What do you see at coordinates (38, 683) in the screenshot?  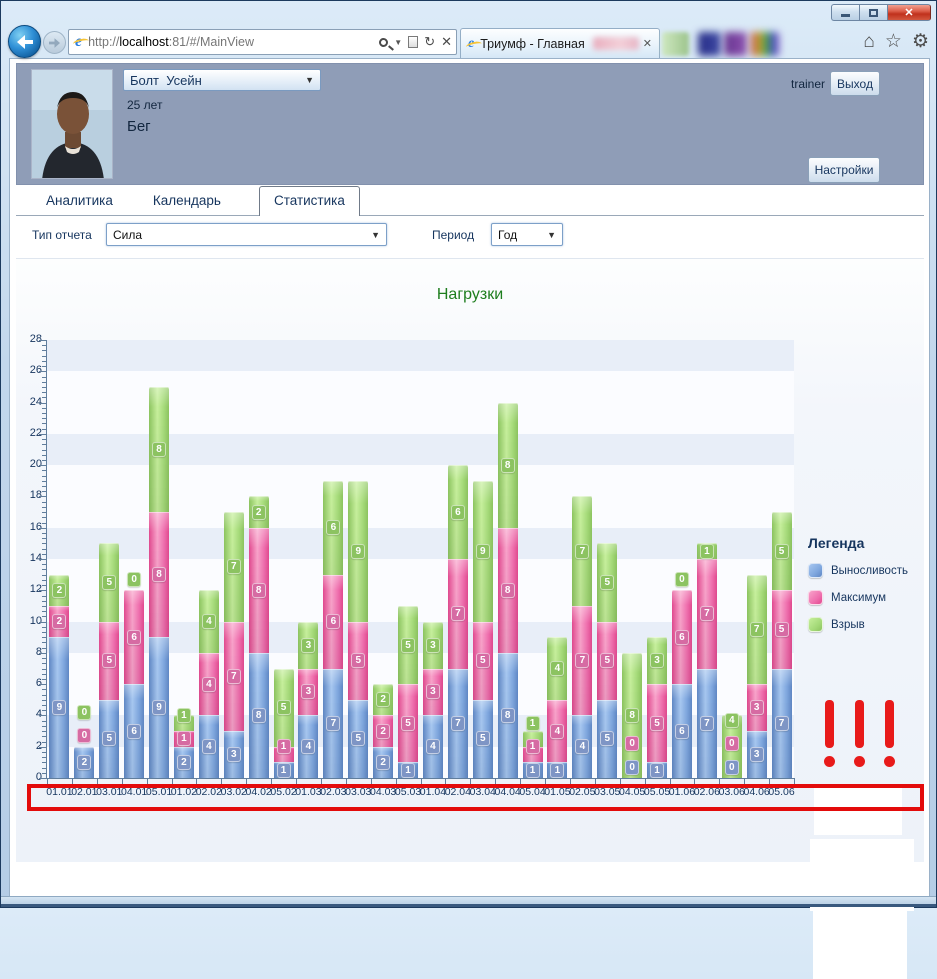 I see `y-axis-label: 6` at bounding box center [38, 683].